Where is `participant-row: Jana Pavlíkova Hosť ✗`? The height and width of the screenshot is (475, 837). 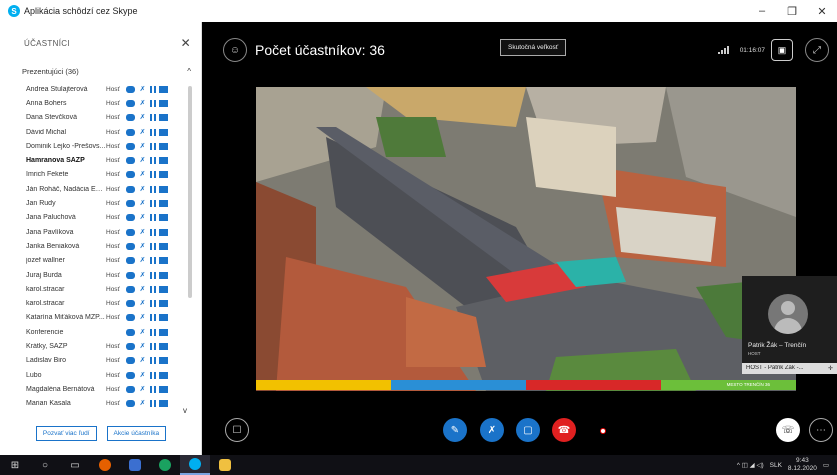
participant-row: Jana Pavlíkova Hosť ✗ is located at coordinates (96, 232).